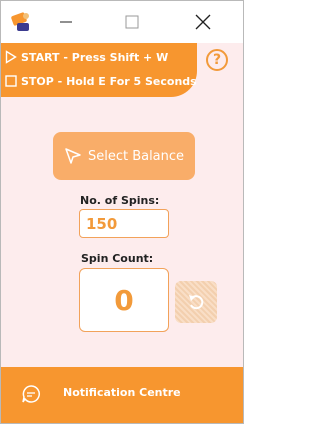 The image size is (320, 424). I want to click on select-balance-button: Select Balance, so click(124, 156).